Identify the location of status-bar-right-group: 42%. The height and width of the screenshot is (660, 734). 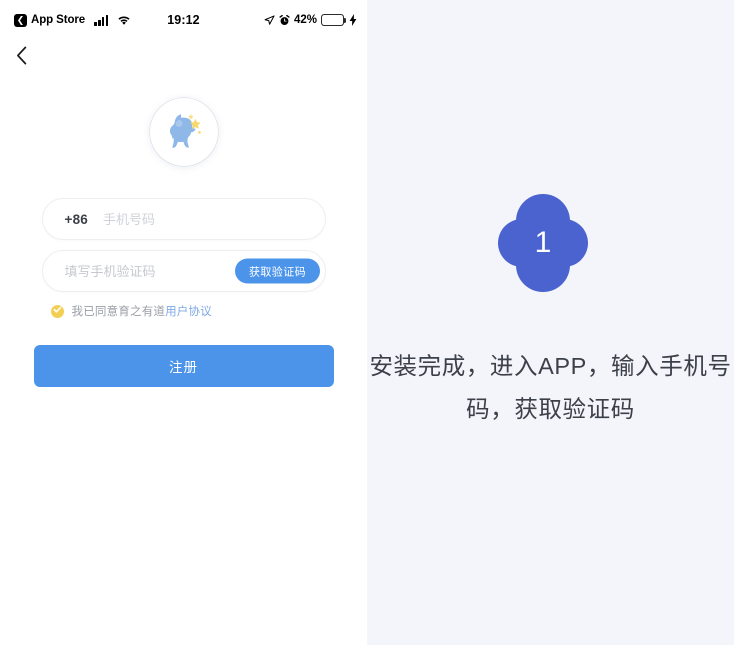
(310, 20).